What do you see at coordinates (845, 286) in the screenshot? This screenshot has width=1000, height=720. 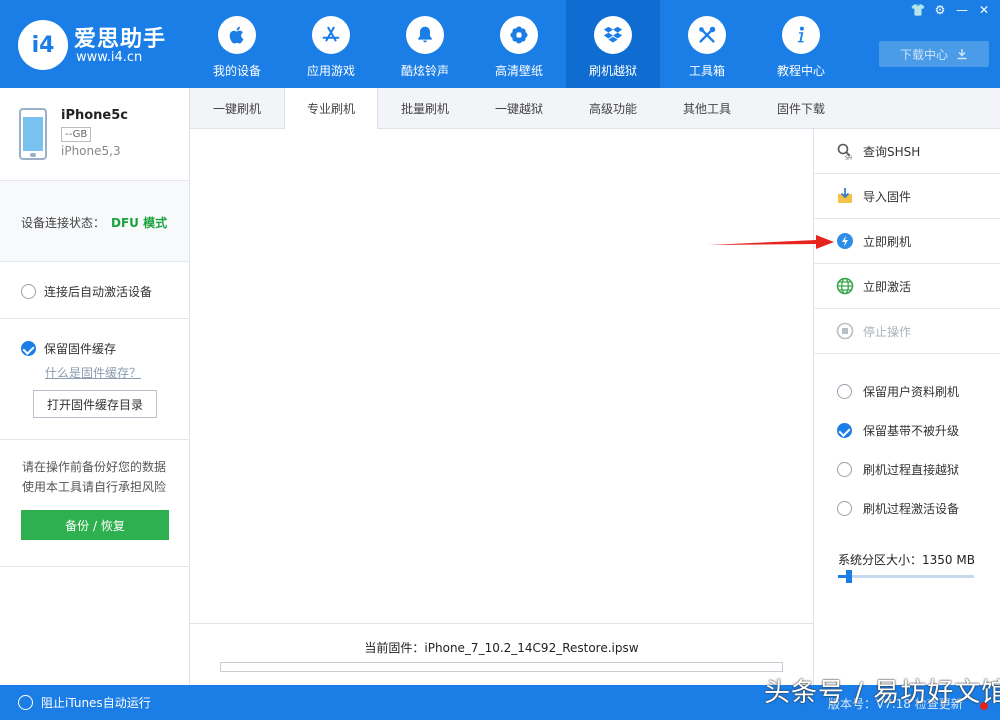 I see `globe-icon` at bounding box center [845, 286].